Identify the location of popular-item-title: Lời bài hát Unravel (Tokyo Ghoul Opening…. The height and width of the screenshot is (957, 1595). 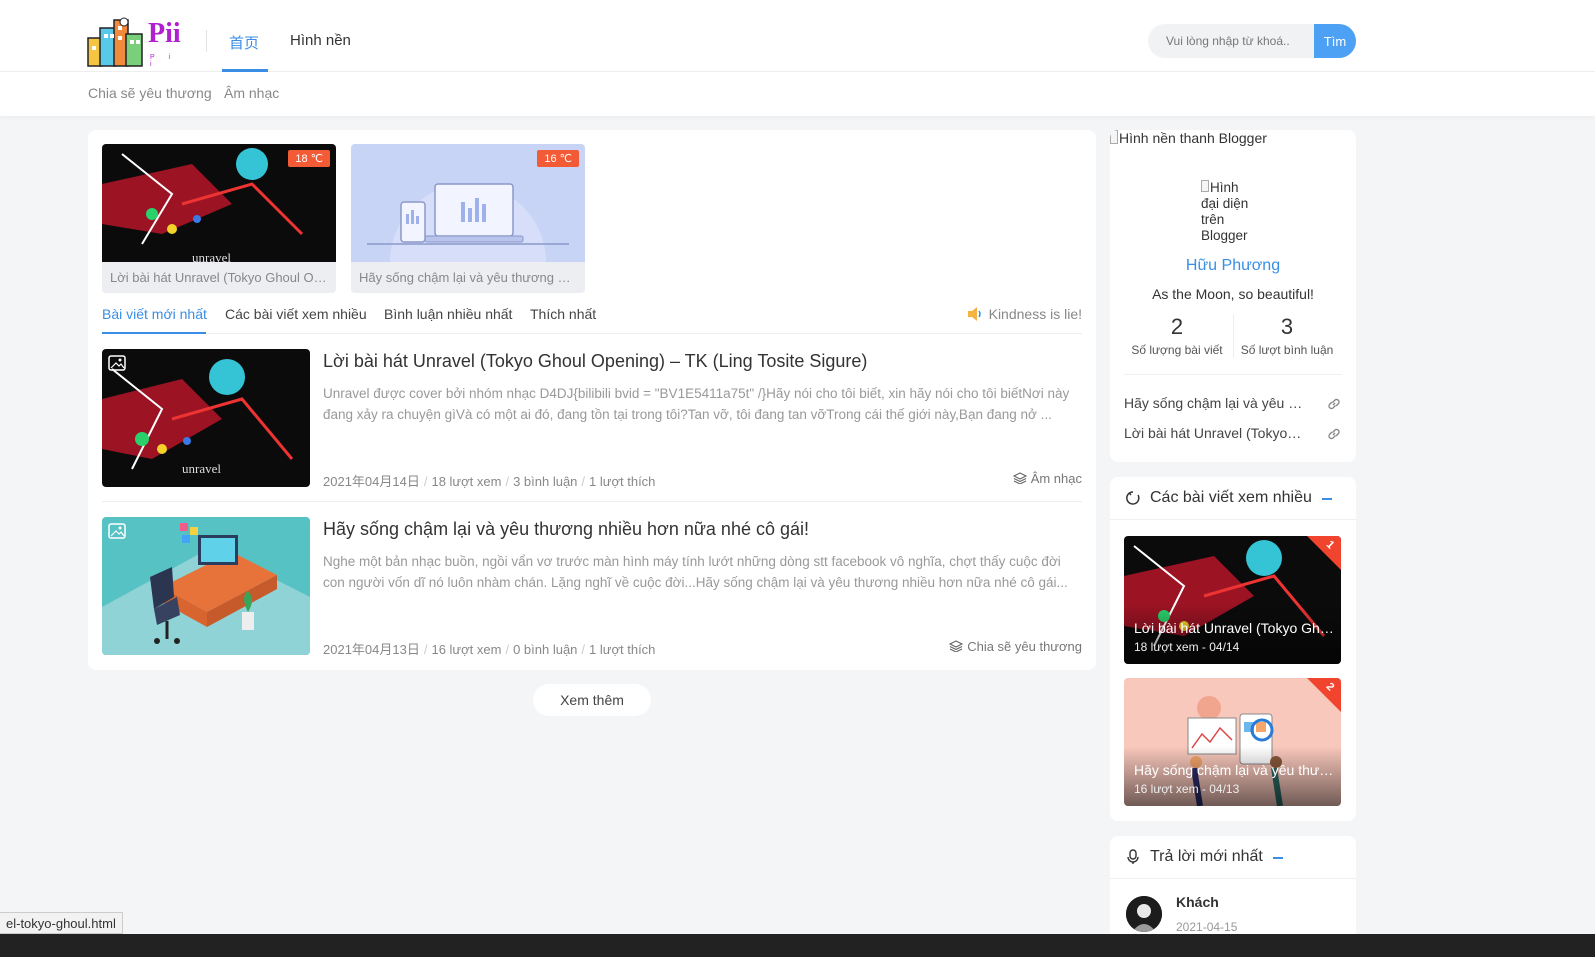
(1234, 628).